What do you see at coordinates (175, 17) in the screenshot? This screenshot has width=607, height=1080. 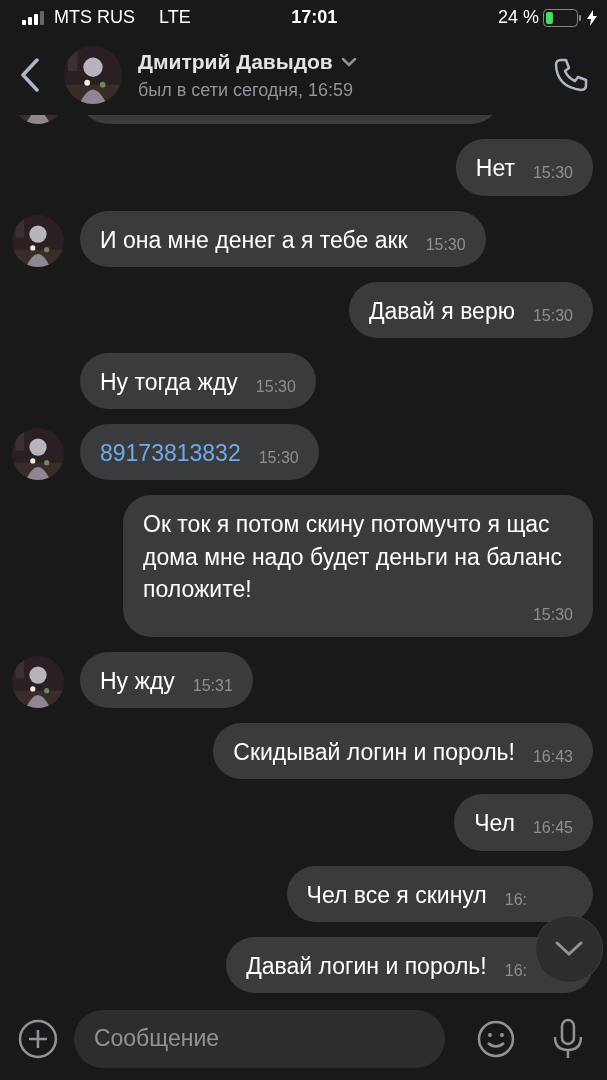 I see `network-type: LTE` at bounding box center [175, 17].